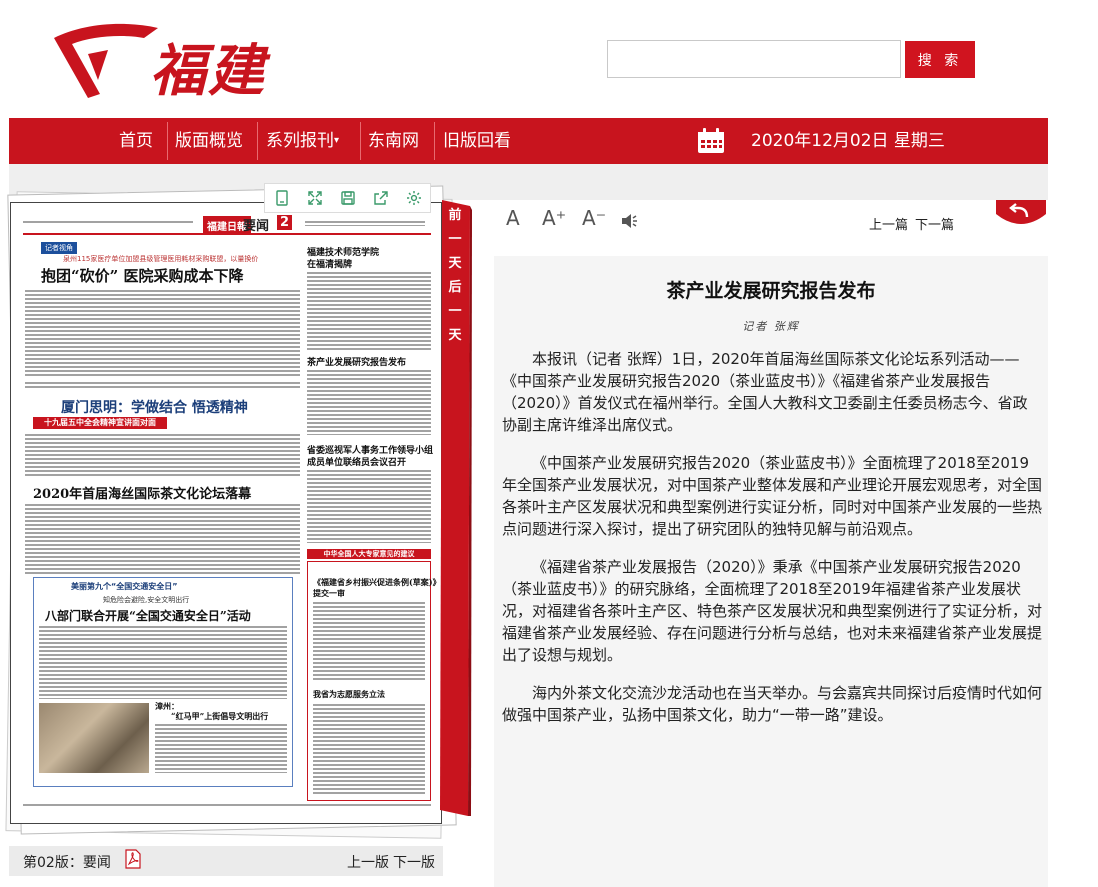  I want to click on nav-item-archive: 旧版回看, so click(477, 141).